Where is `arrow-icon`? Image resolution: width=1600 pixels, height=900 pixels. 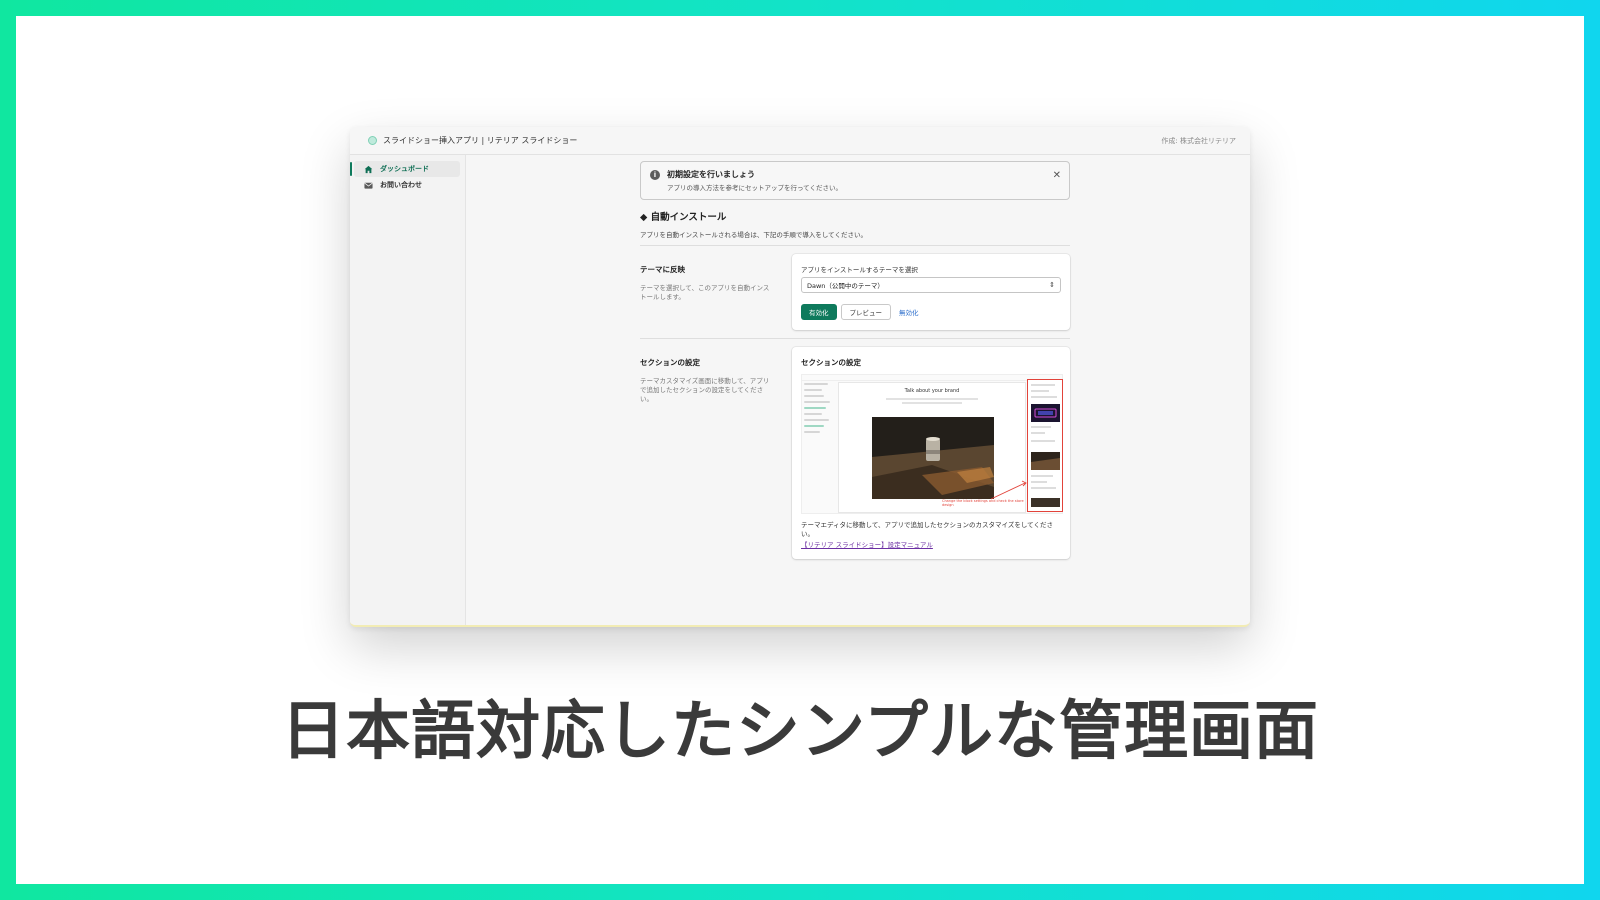 arrow-icon is located at coordinates (1008, 490).